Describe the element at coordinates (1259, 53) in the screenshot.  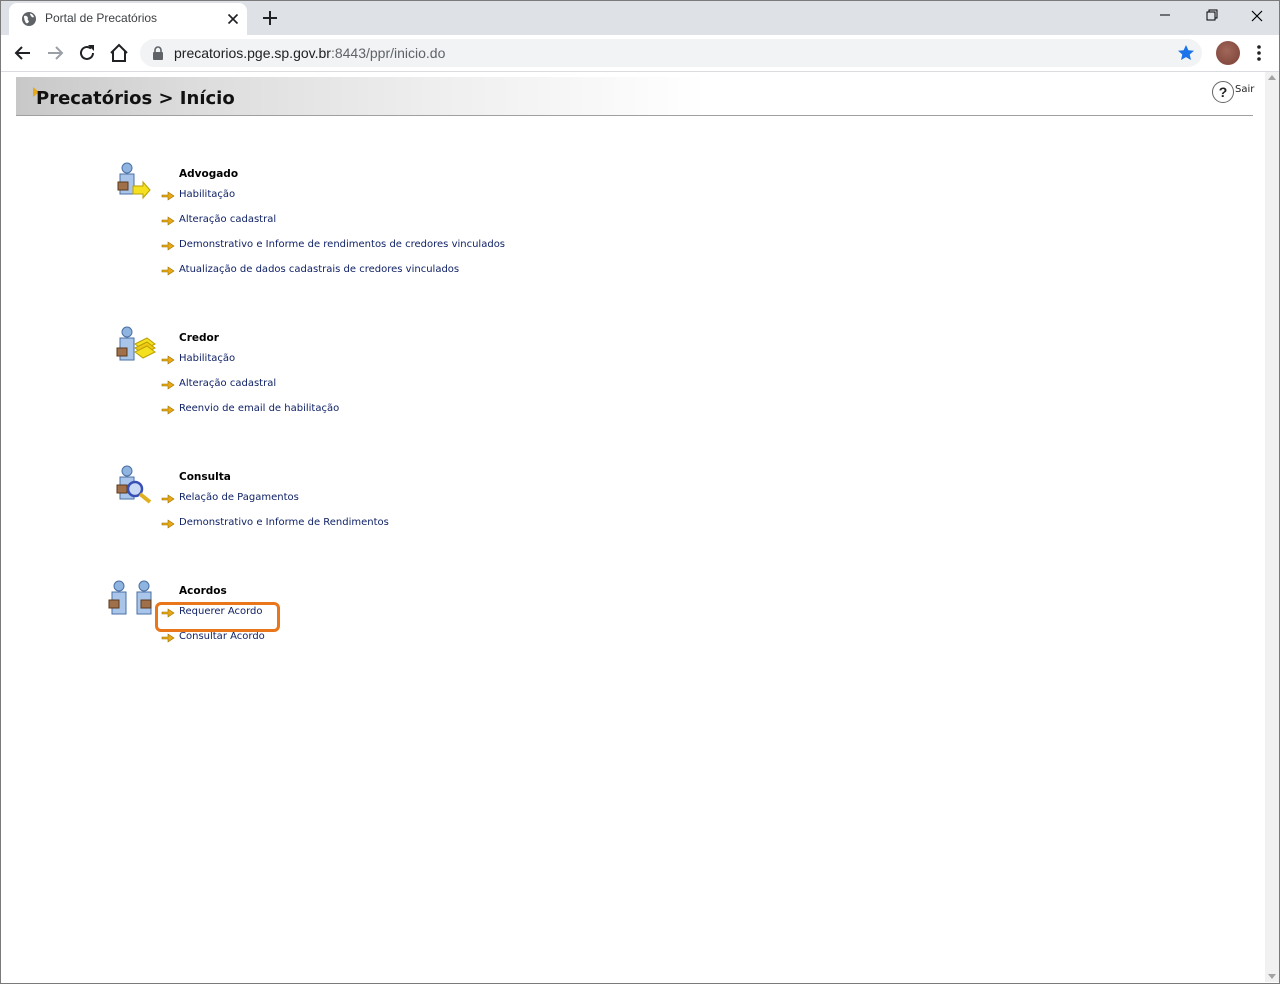
I see `menu-kebab-icon` at that location.